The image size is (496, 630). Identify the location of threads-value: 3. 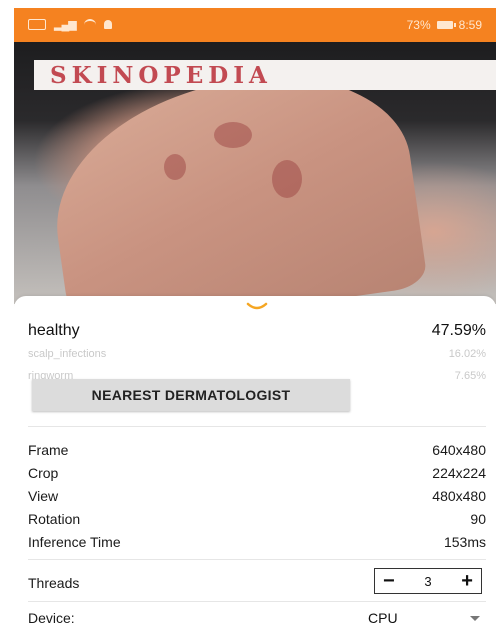
(428, 581).